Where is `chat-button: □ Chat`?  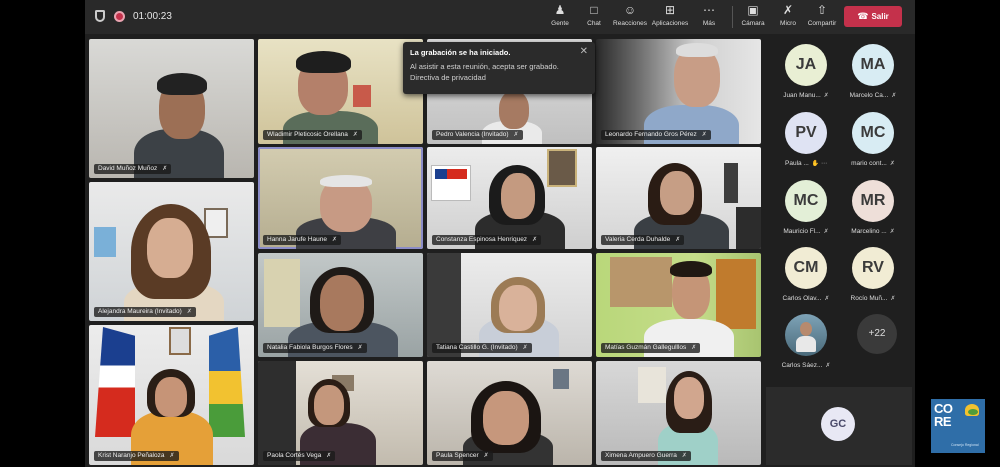 chat-button: □ Chat is located at coordinates (594, 15).